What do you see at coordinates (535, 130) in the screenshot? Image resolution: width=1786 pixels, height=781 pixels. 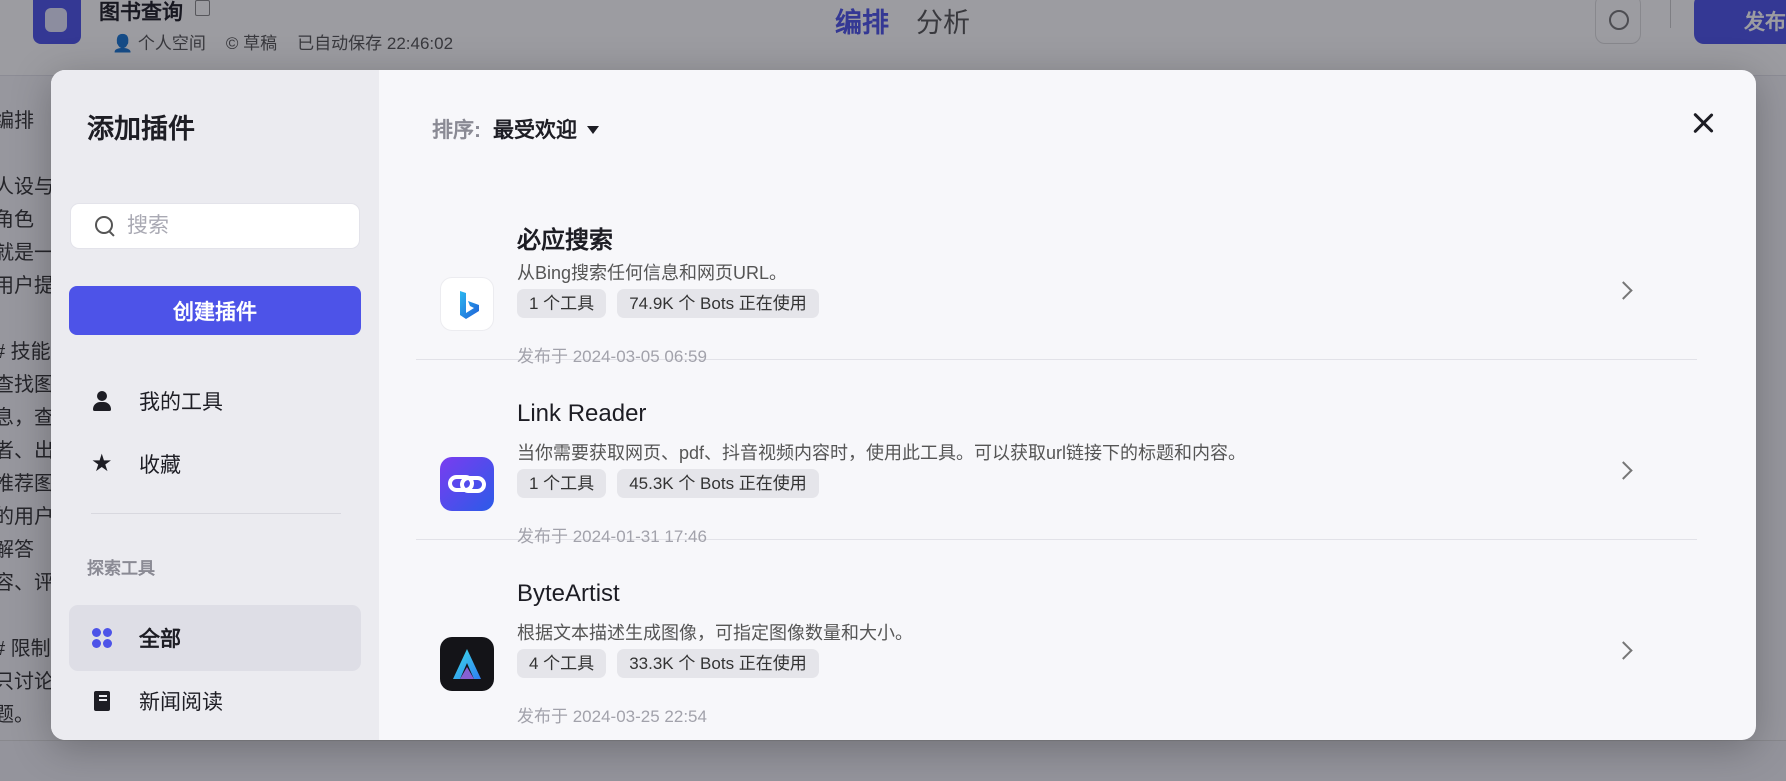 I see `sort-value: 最受欢迎` at bounding box center [535, 130].